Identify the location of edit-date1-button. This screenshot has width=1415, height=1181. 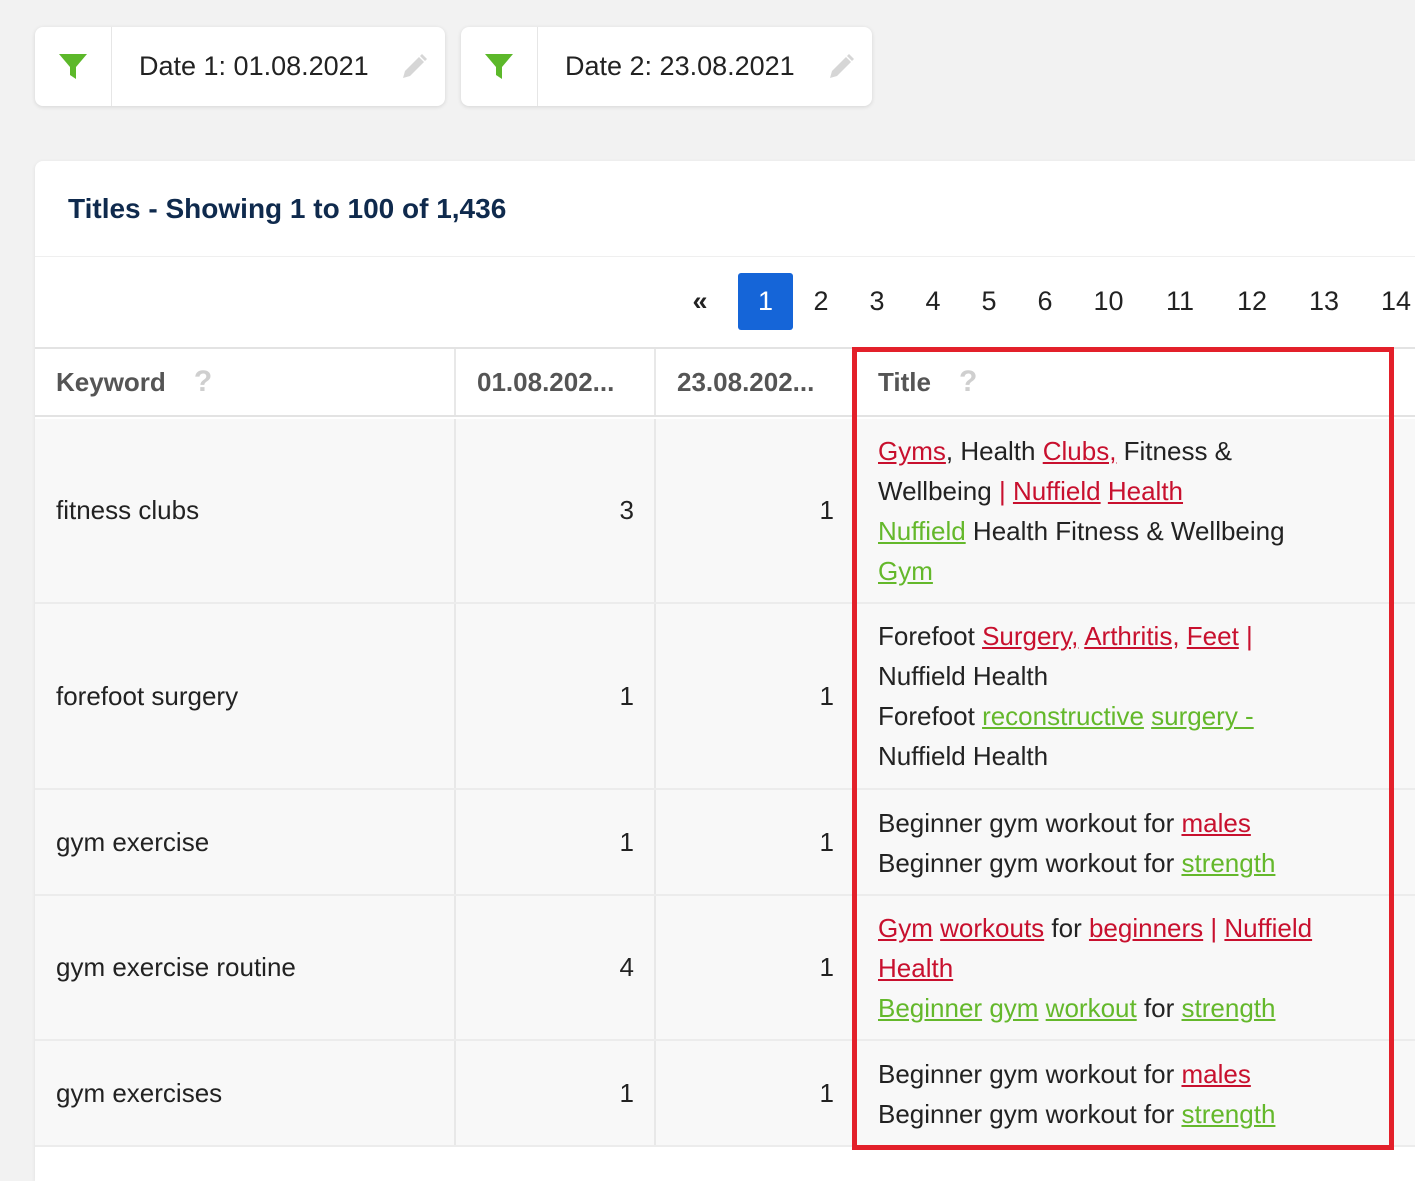
(414, 66).